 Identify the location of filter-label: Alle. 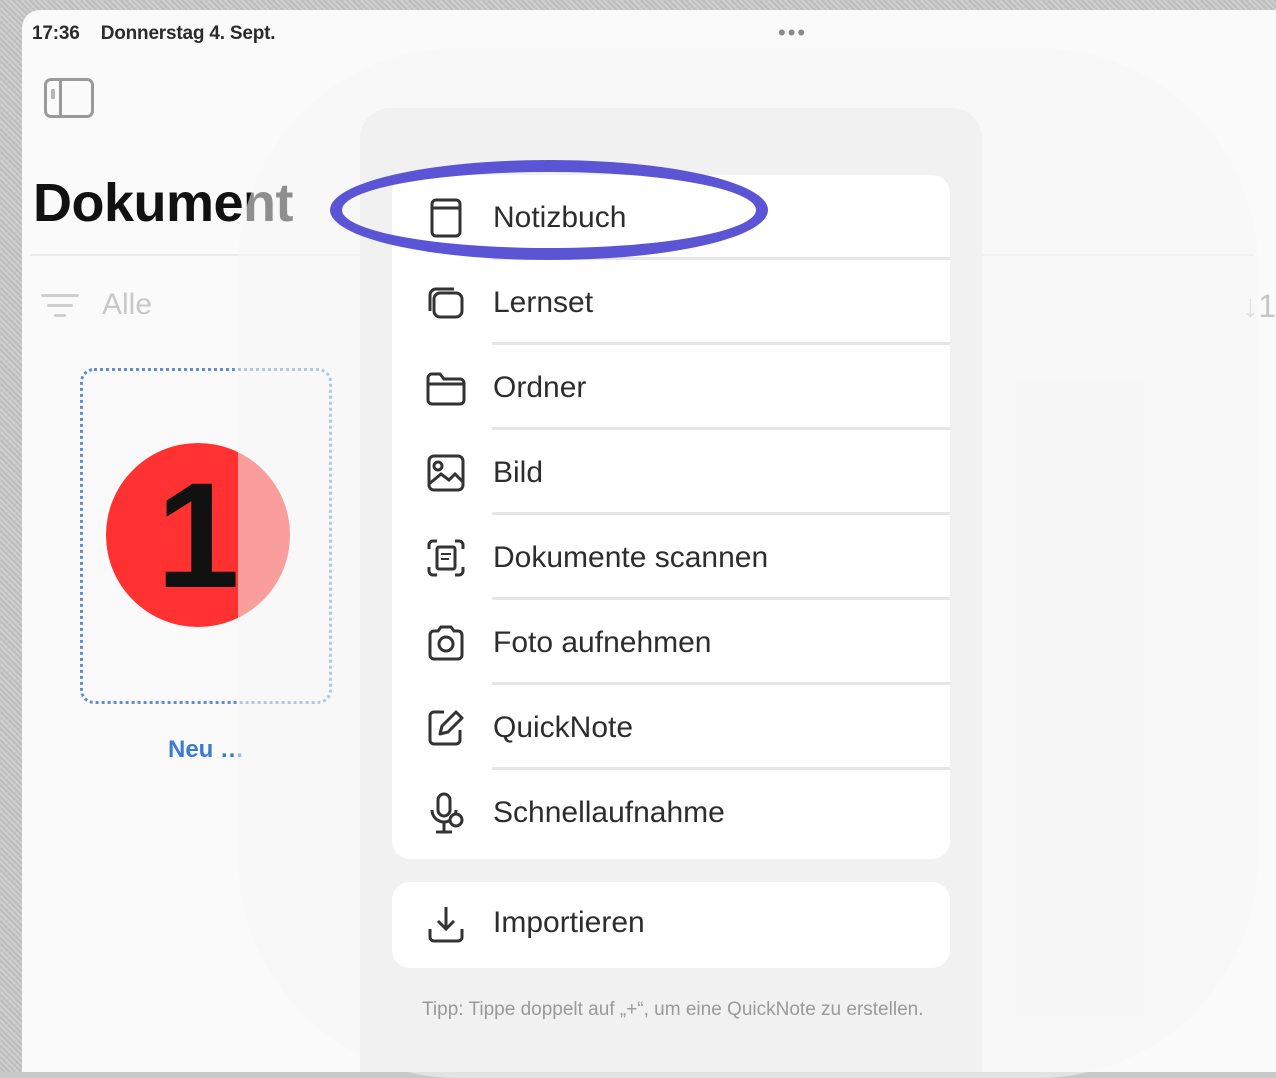
(127, 304).